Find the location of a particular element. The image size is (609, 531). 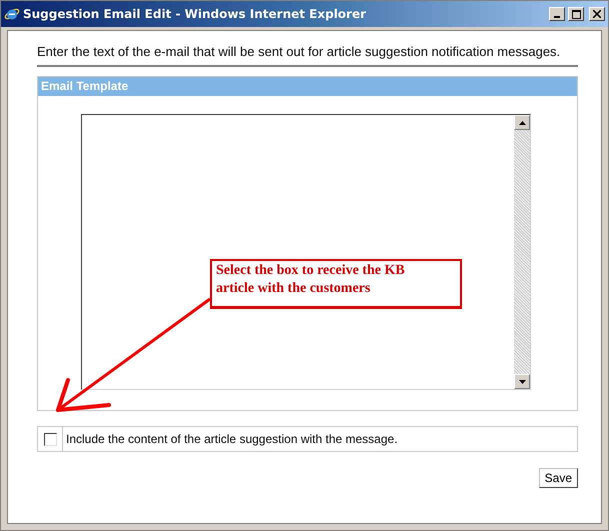

annotation-callout: Select the box to receive the KB article with the customers is located at coordinates (336, 284).